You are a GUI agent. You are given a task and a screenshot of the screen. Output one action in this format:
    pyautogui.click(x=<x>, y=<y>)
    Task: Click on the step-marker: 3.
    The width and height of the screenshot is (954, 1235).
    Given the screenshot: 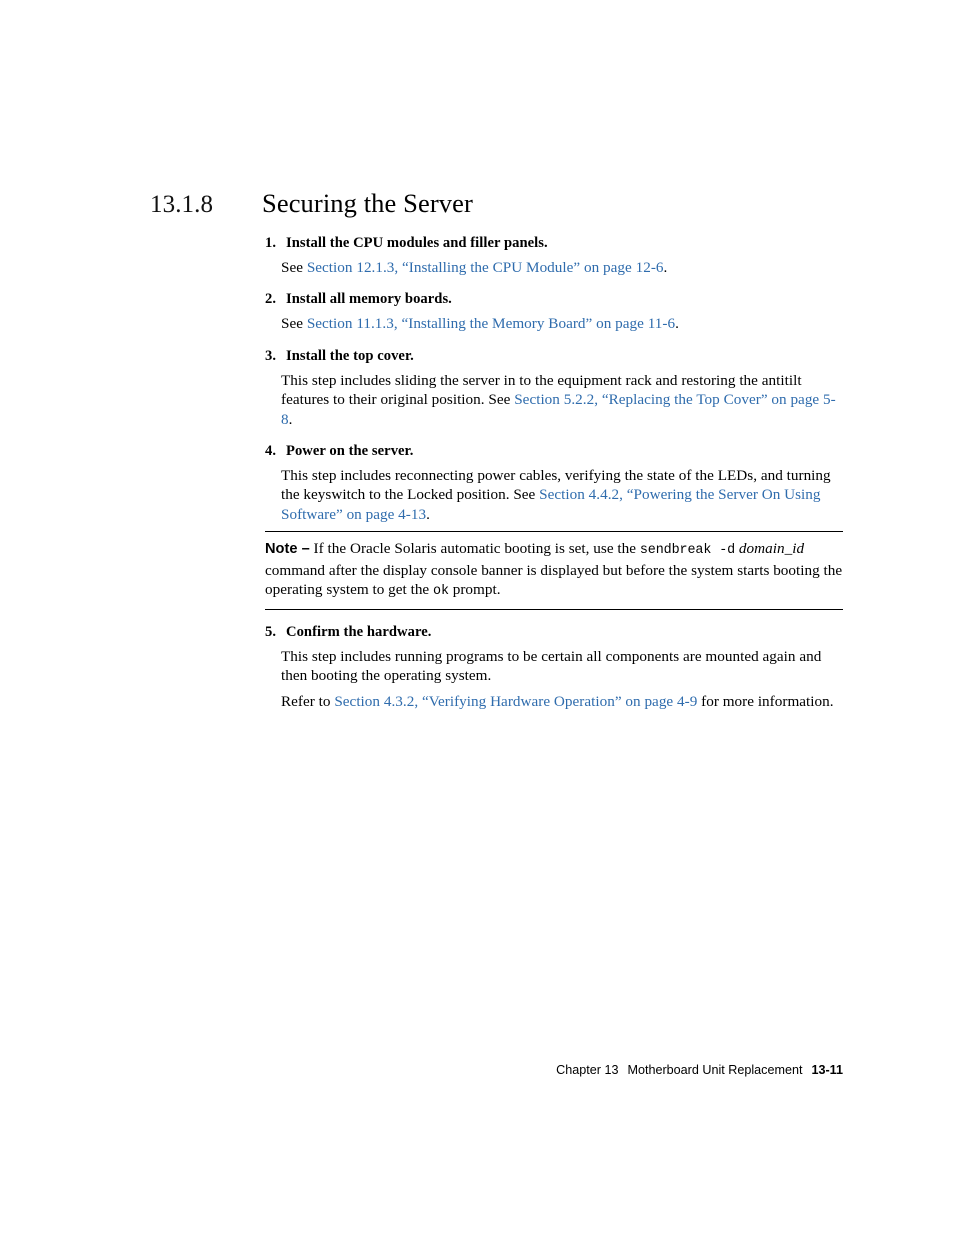 What is the action you would take?
    pyautogui.click(x=271, y=355)
    